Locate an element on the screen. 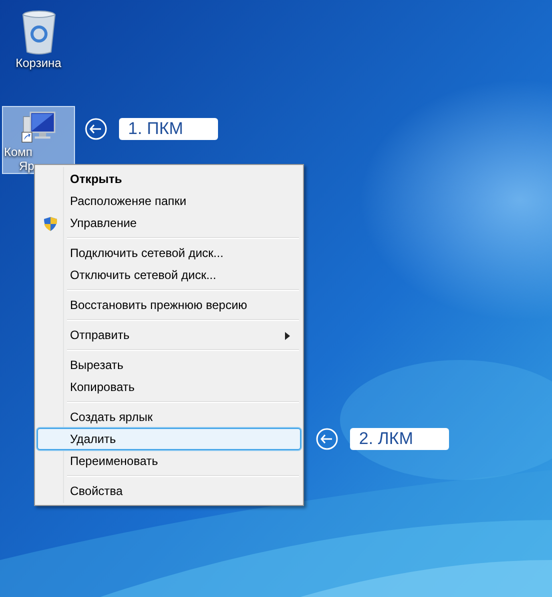  desktop-icon: Корзина is located at coordinates (38, 40).